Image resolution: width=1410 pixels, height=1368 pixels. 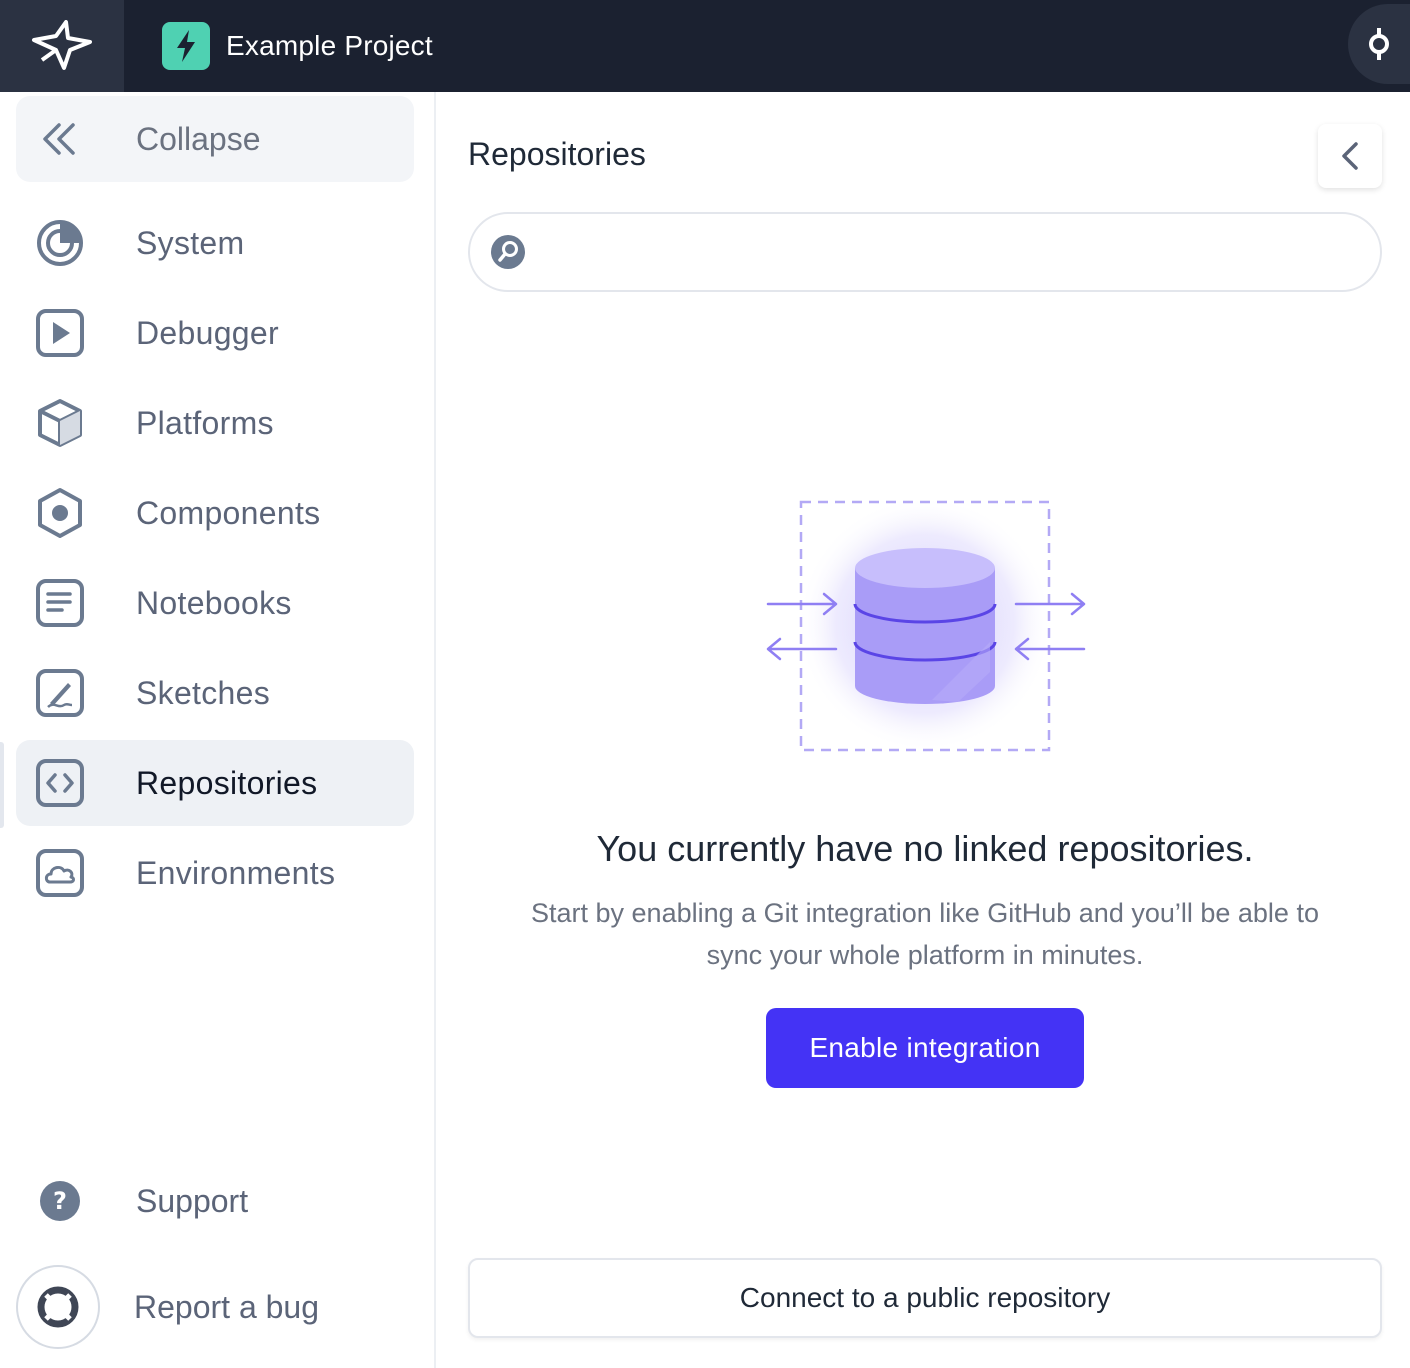 What do you see at coordinates (198, 138) in the screenshot?
I see `collapse-label: Collapse` at bounding box center [198, 138].